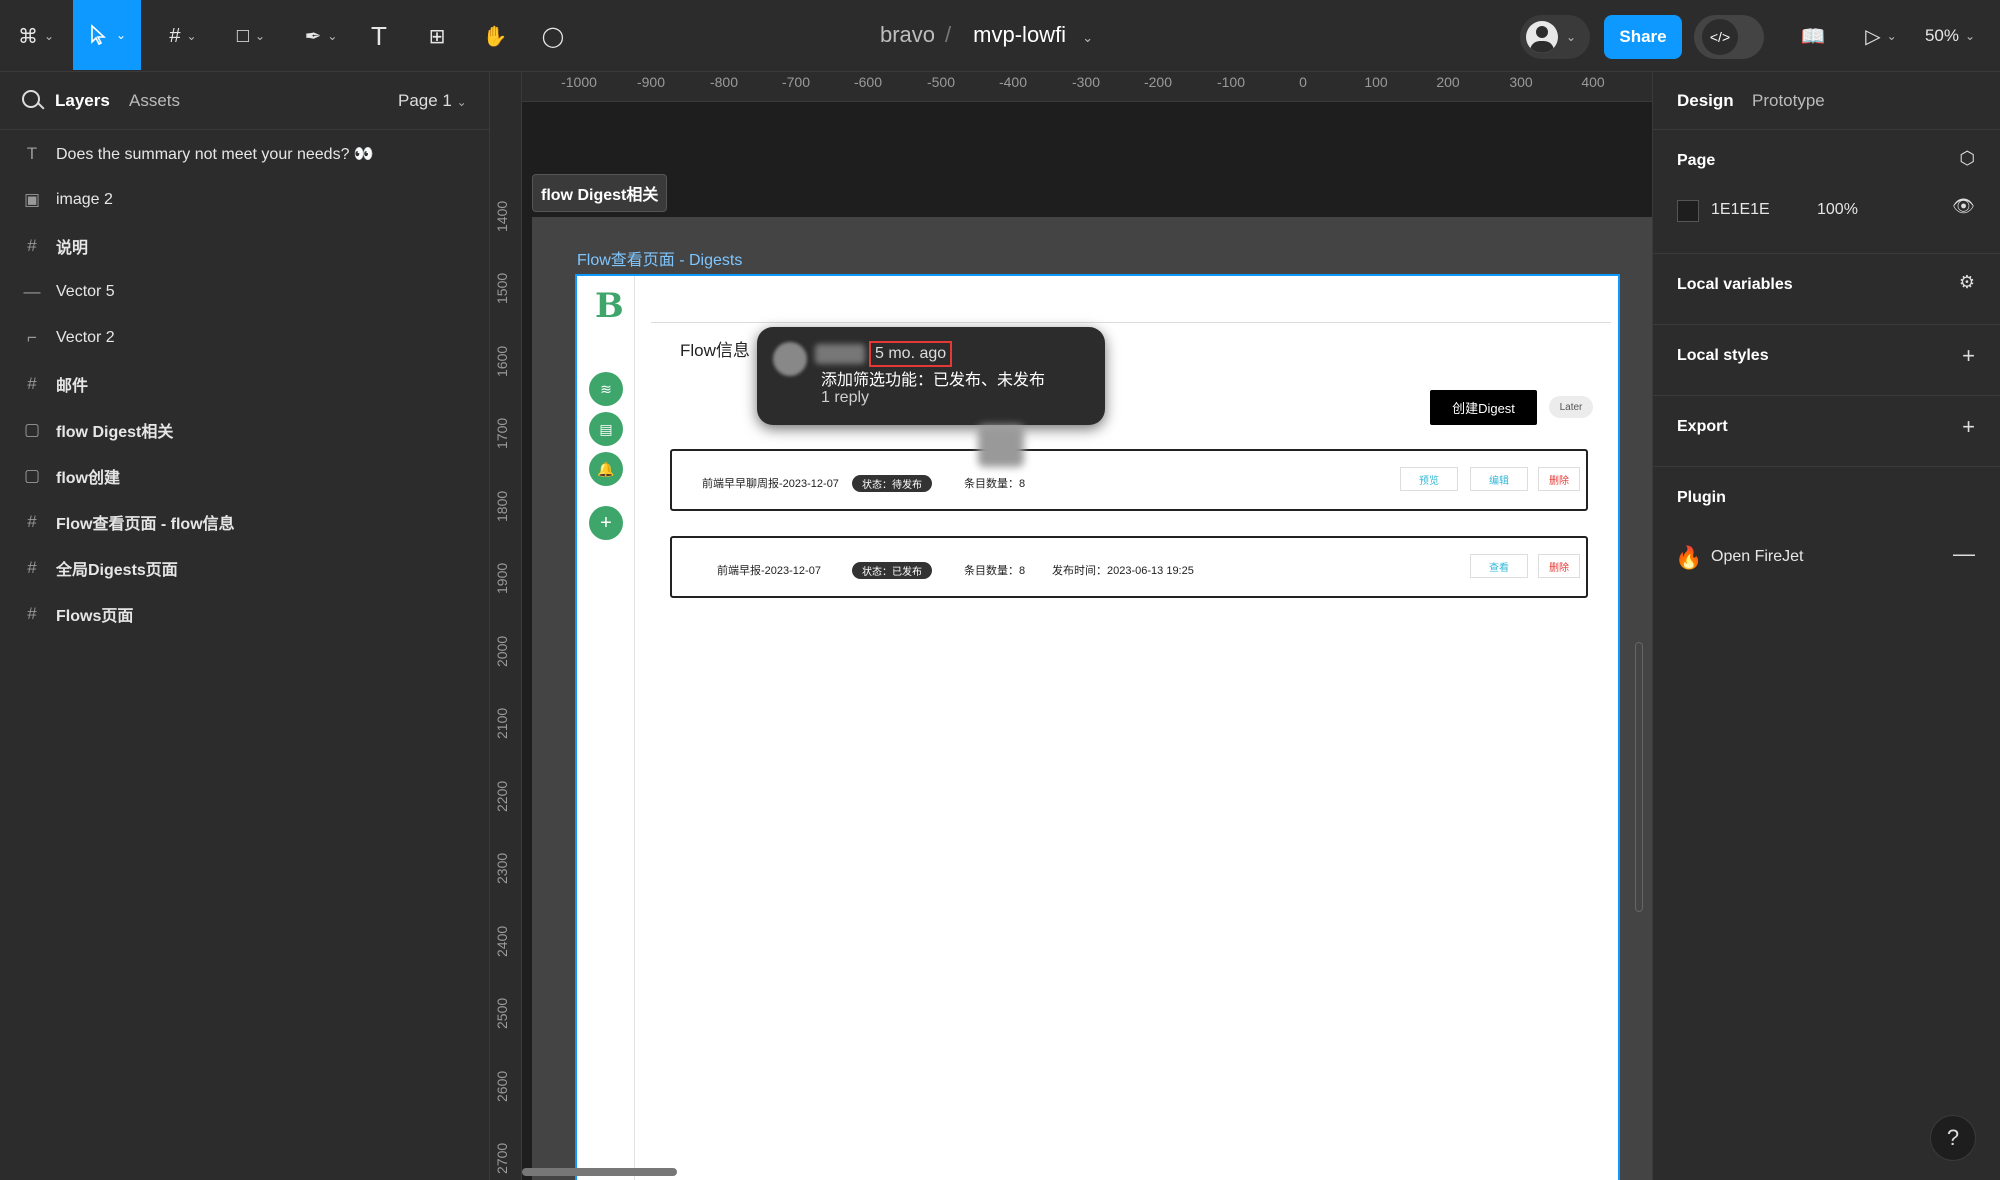 The height and width of the screenshot is (1180, 2000). What do you see at coordinates (1967, 158) in the screenshot?
I see `settings-hex-icon: ⬡` at bounding box center [1967, 158].